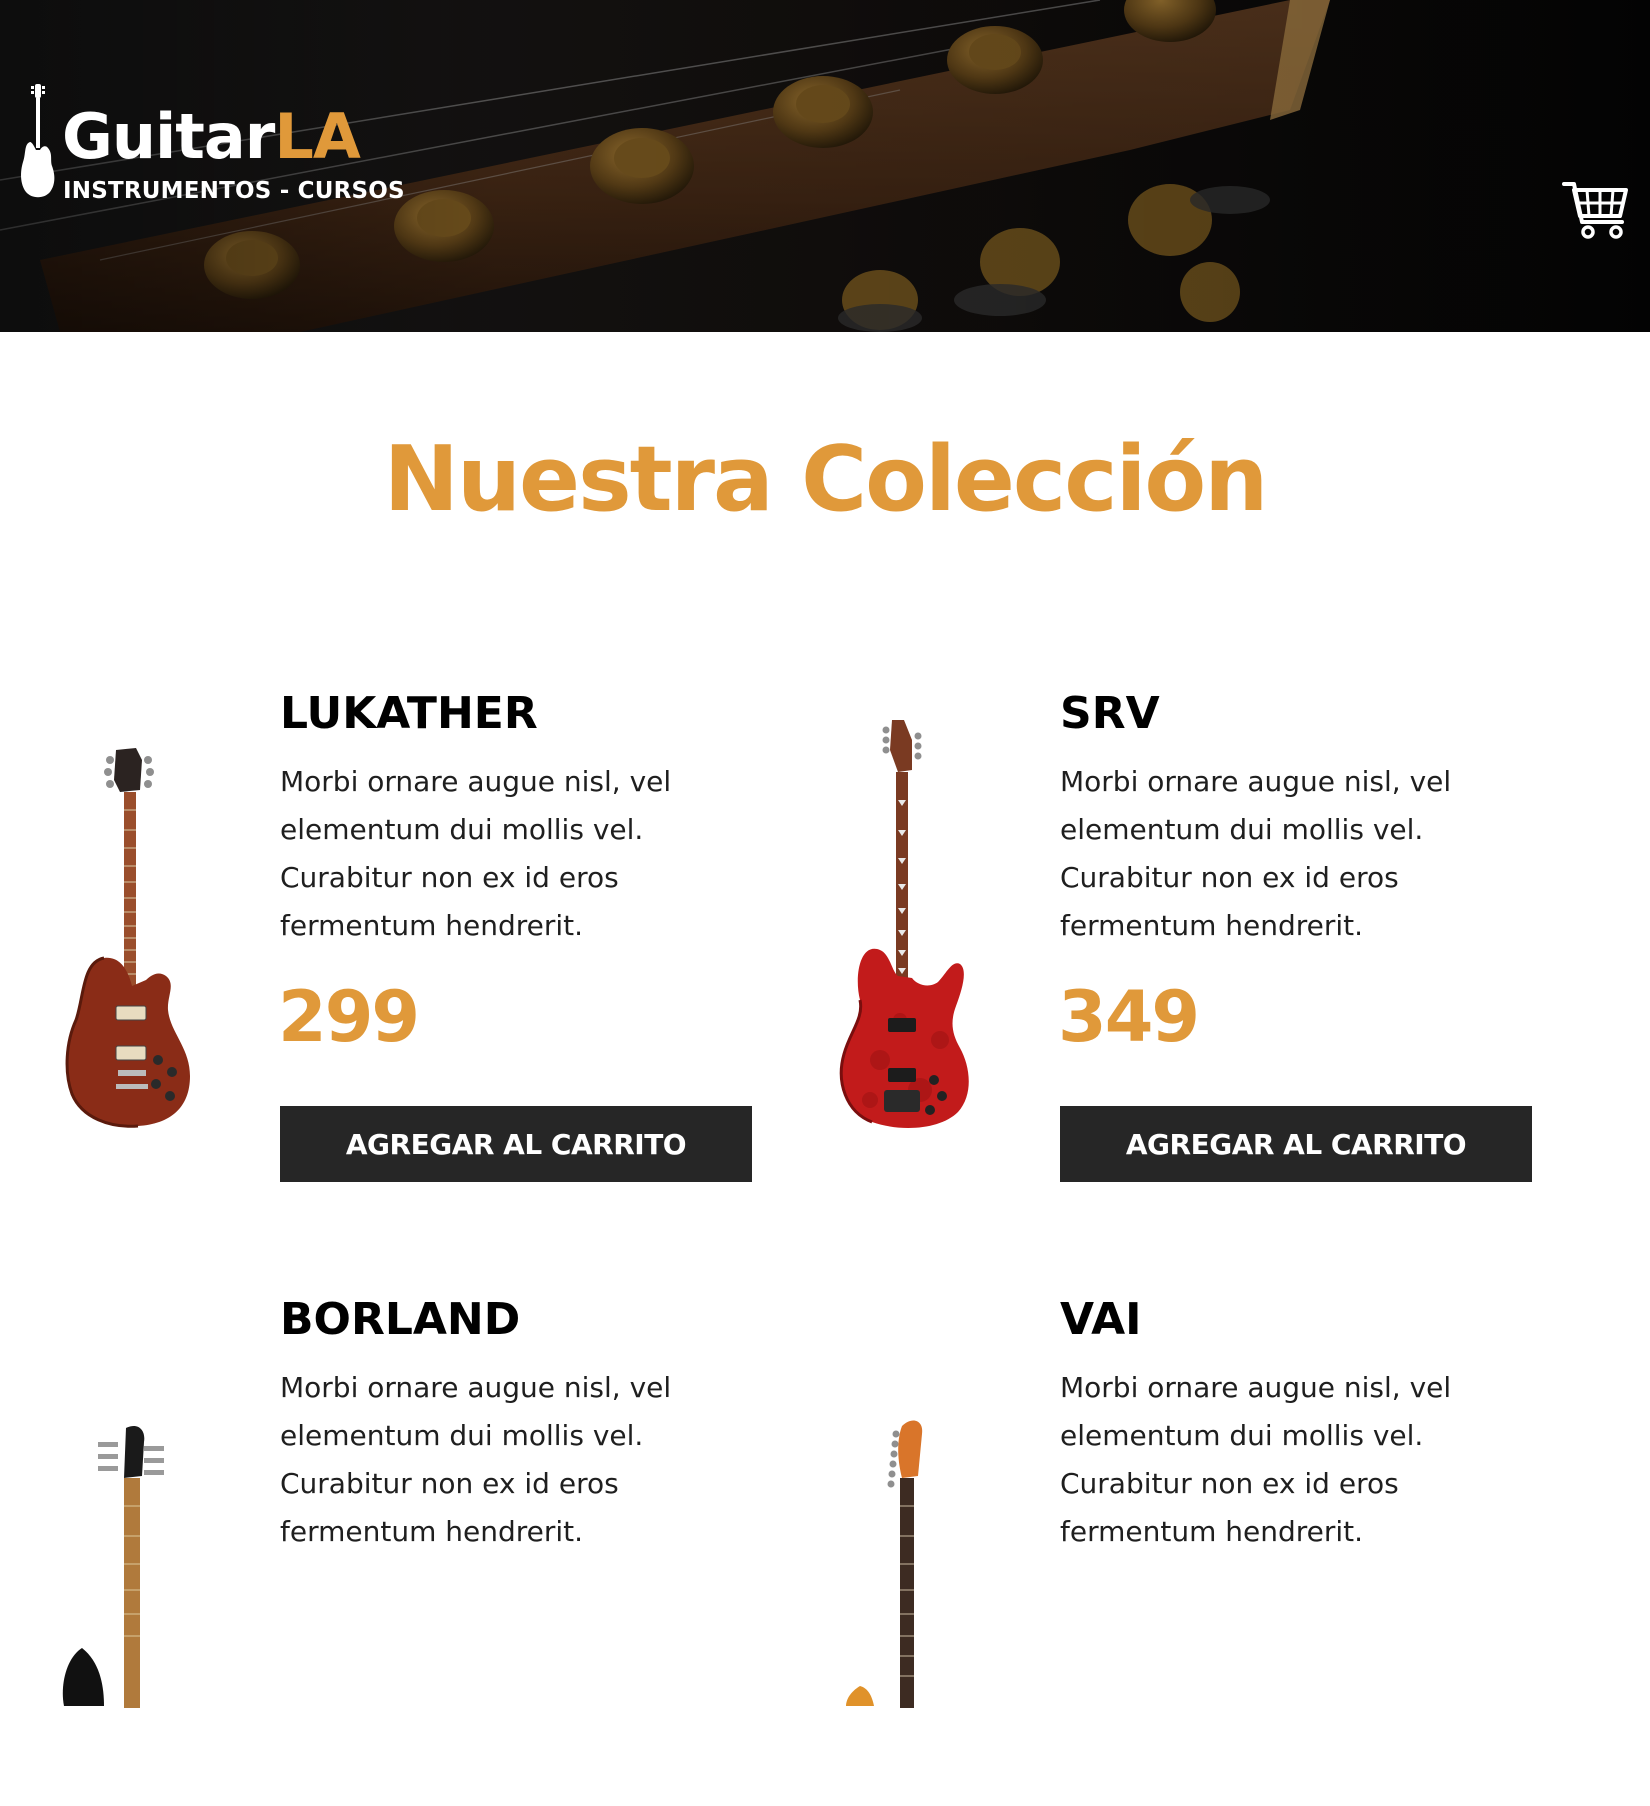  I want to click on product-price: 299, so click(349, 1017).